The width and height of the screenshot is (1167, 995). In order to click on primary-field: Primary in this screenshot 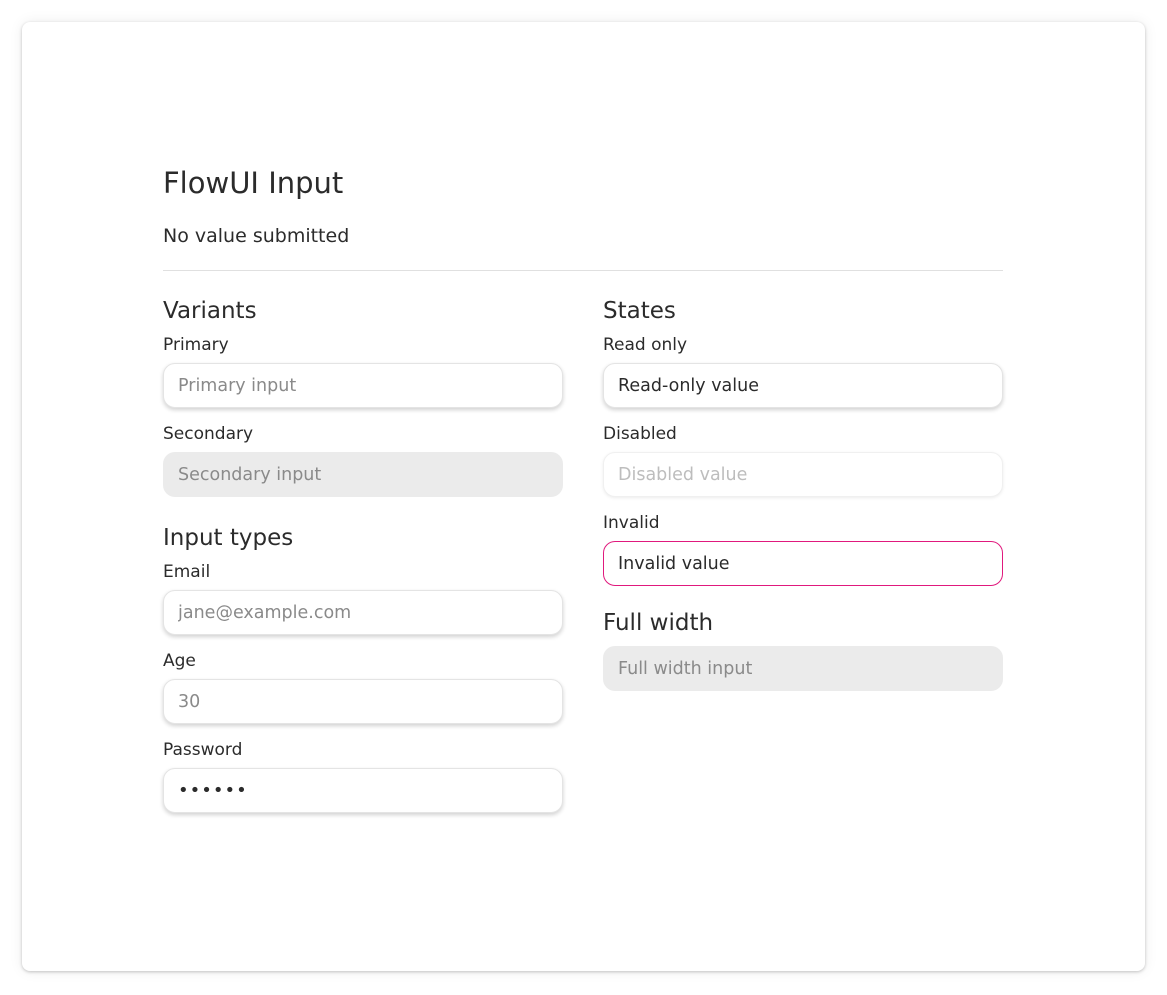, I will do `click(363, 371)`.